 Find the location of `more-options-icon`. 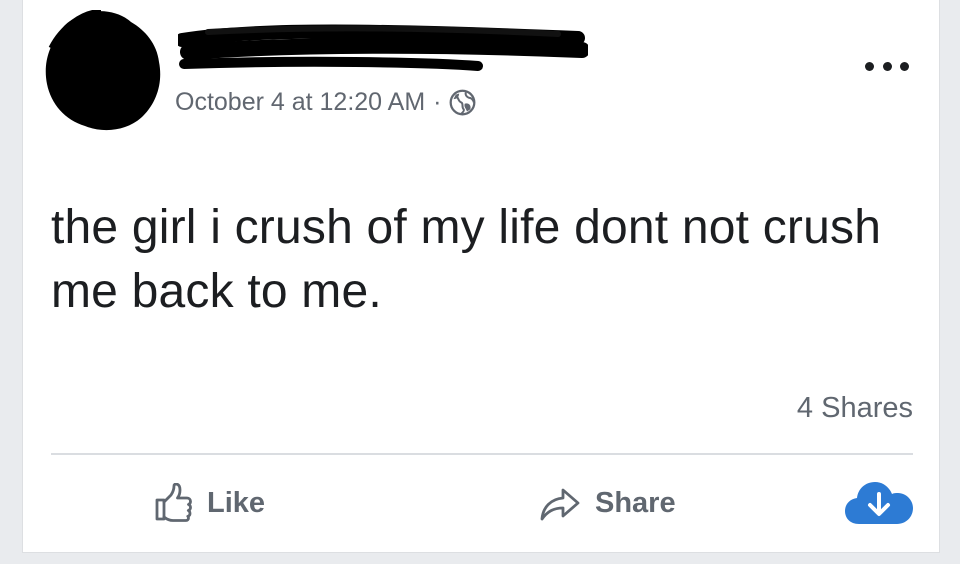

more-options-icon is located at coordinates (887, 66).